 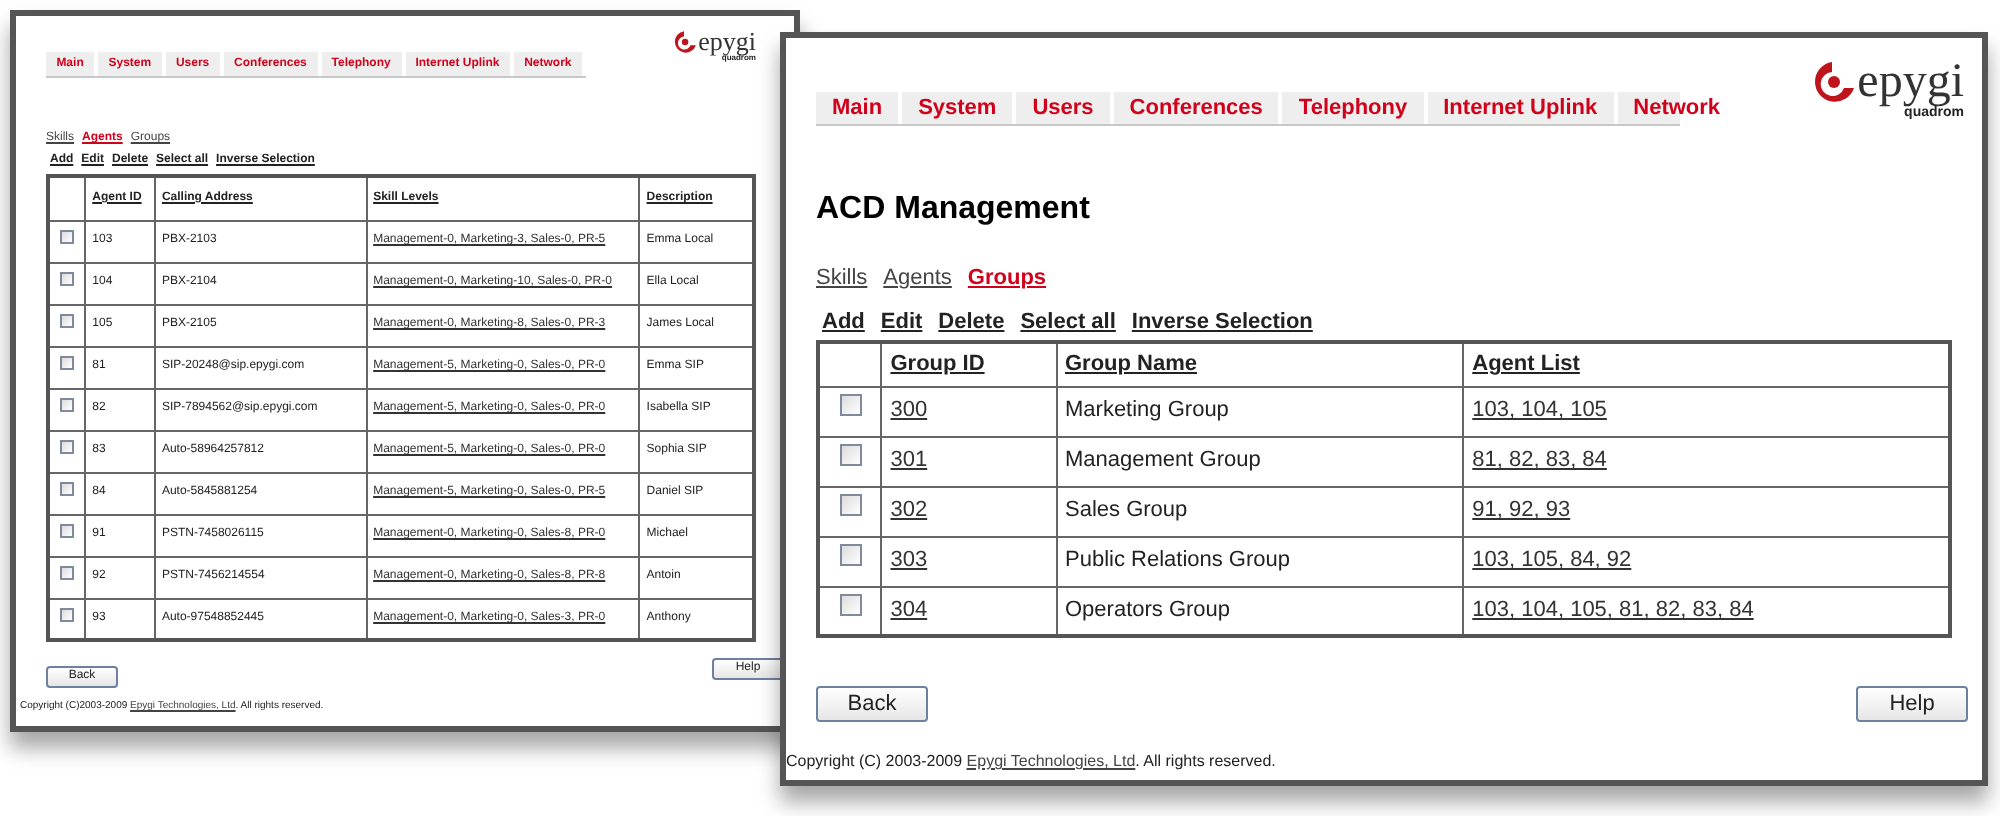 I want to click on nav-tab: Main, so click(x=859, y=108).